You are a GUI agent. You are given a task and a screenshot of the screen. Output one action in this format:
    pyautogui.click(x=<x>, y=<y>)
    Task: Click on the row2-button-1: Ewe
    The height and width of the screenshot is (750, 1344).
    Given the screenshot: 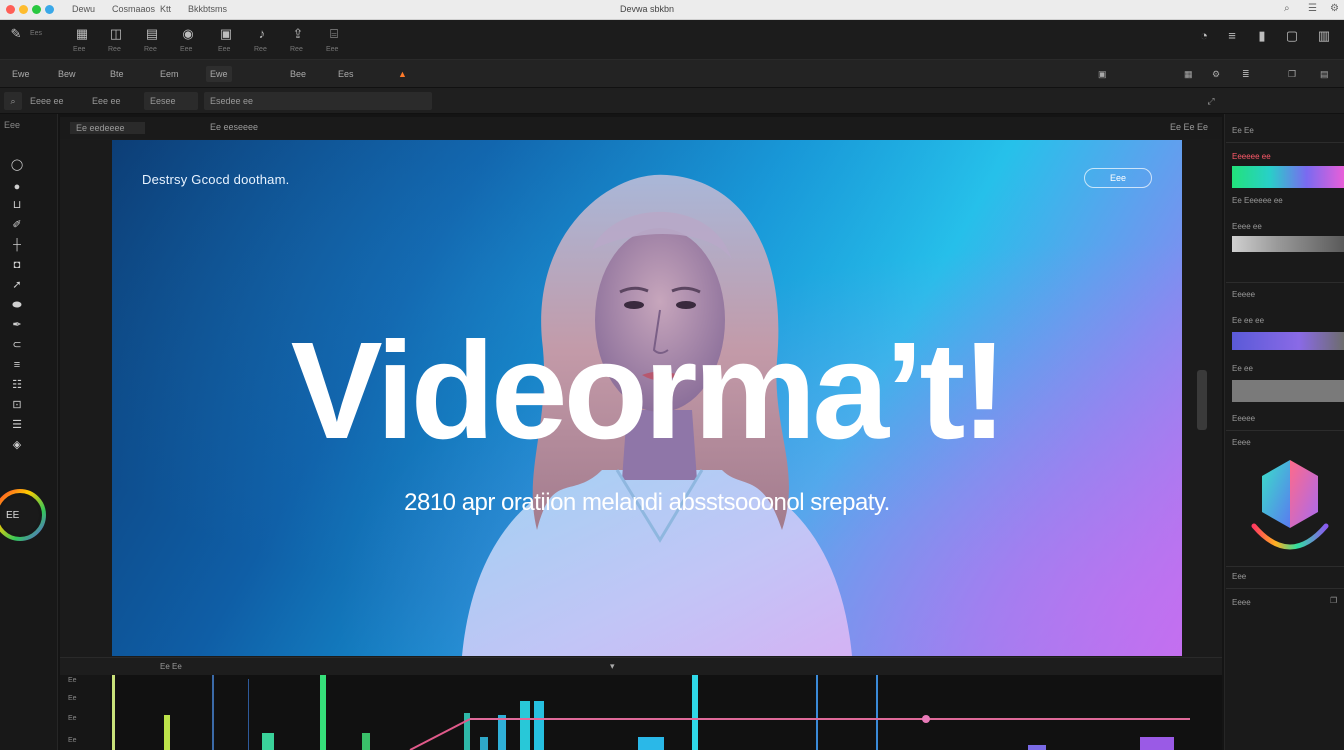 What is the action you would take?
    pyautogui.click(x=21, y=74)
    